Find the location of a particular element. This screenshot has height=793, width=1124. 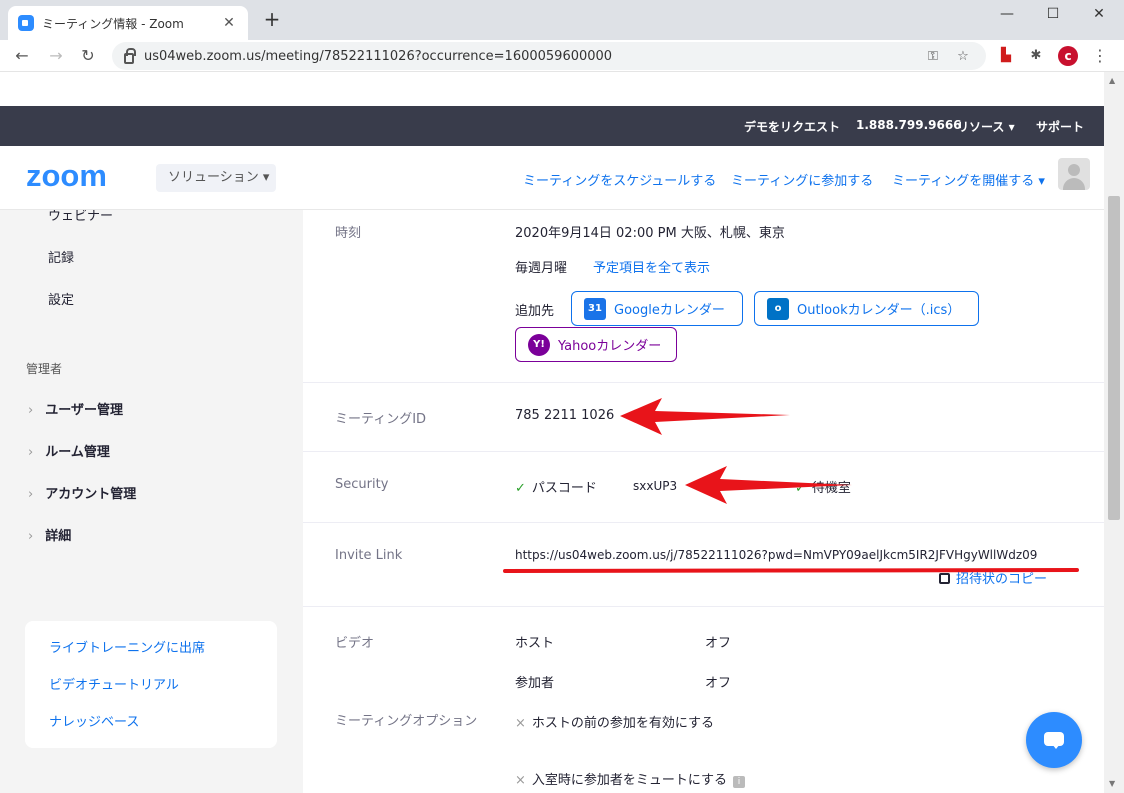

participants-video-label: 参加者 is located at coordinates (535, 683).